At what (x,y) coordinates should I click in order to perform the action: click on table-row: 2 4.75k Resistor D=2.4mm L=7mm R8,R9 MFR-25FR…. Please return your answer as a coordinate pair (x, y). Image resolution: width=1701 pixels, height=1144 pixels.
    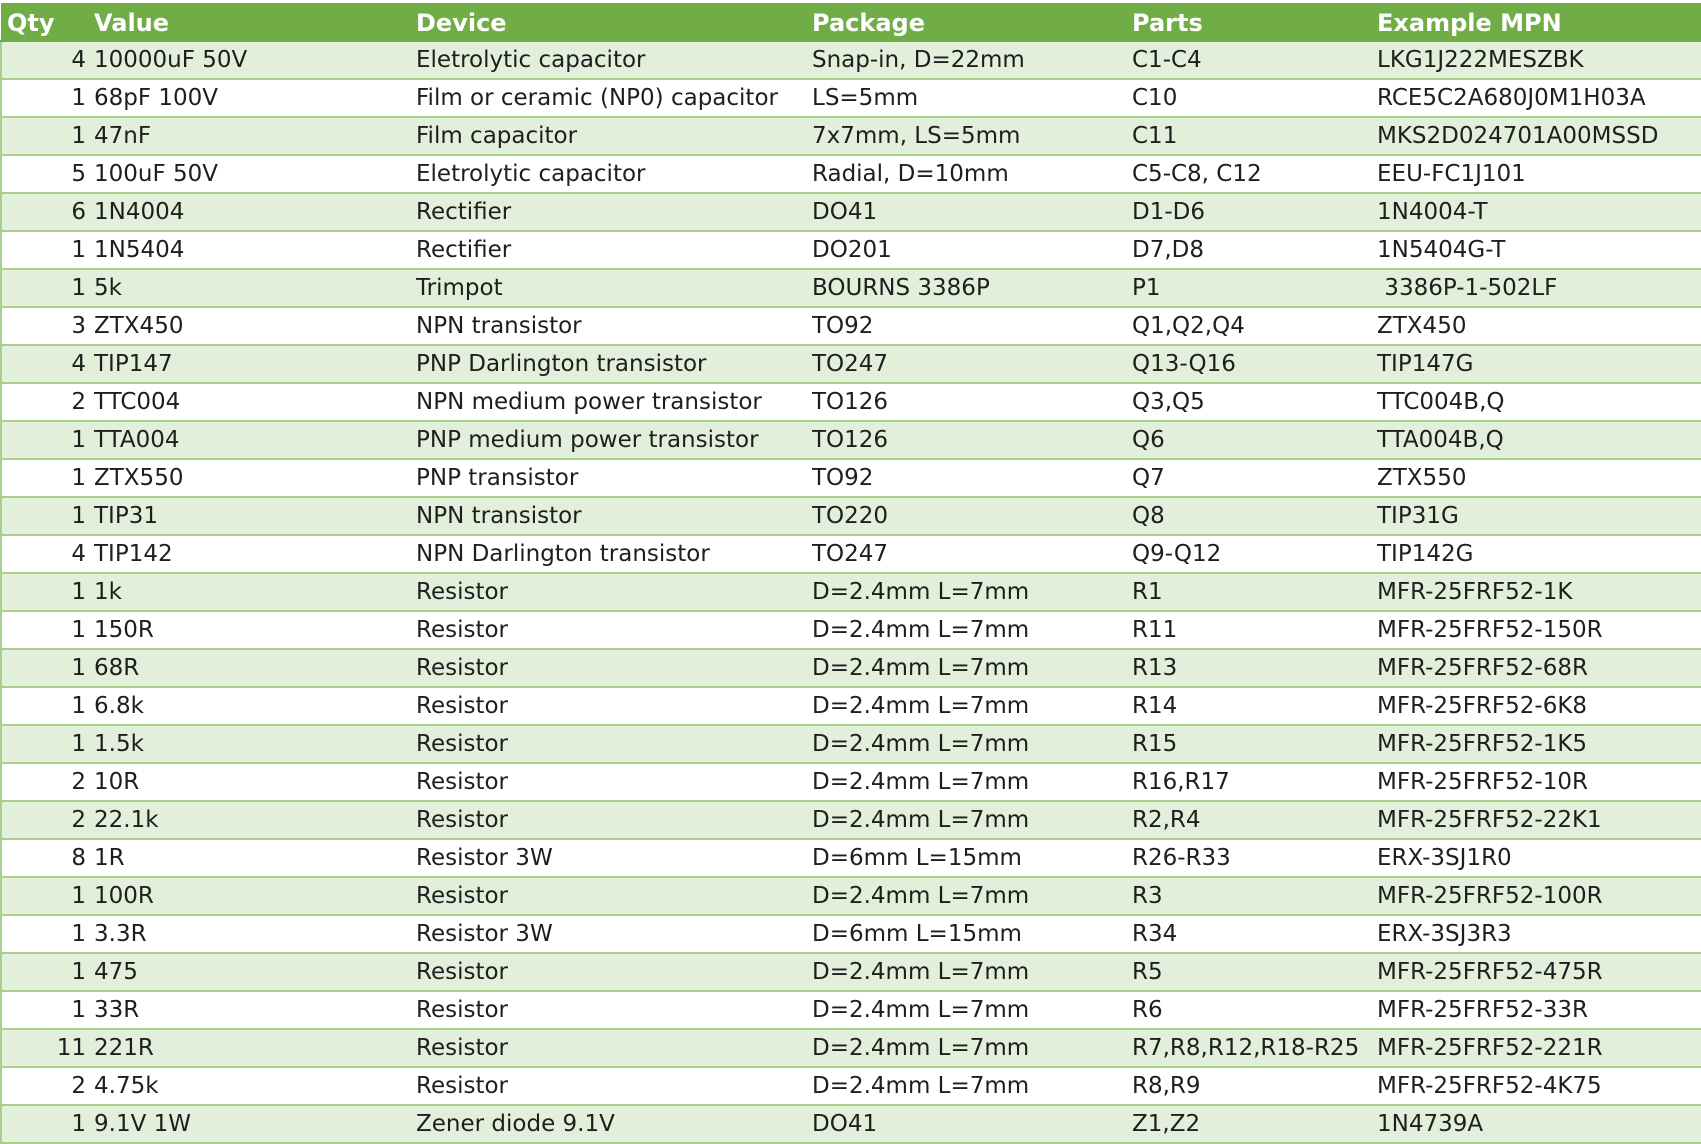
    Looking at the image, I should click on (850, 1086).